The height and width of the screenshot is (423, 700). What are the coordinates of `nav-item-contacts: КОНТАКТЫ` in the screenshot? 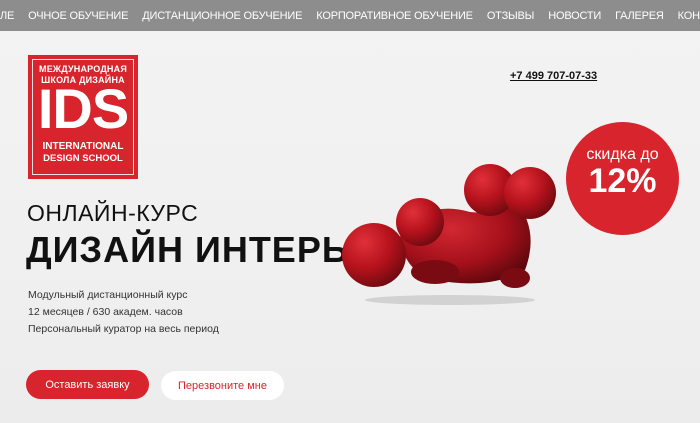 It's located at (685, 16).